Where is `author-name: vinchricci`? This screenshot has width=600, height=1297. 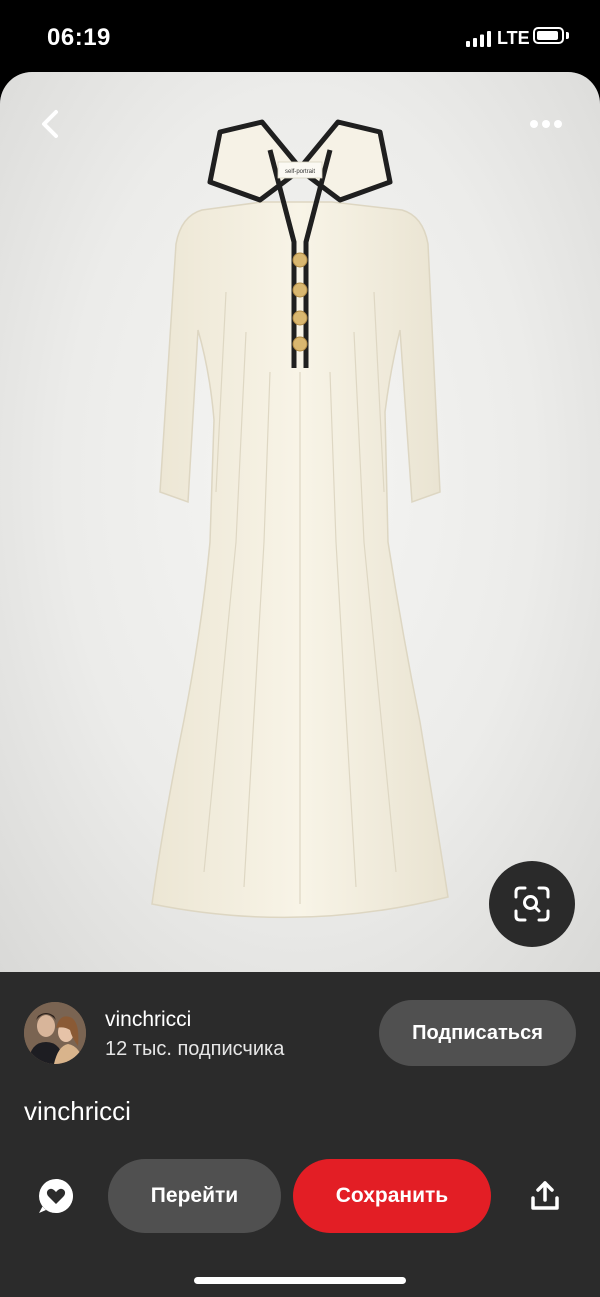 author-name: vinchricci is located at coordinates (148, 1020).